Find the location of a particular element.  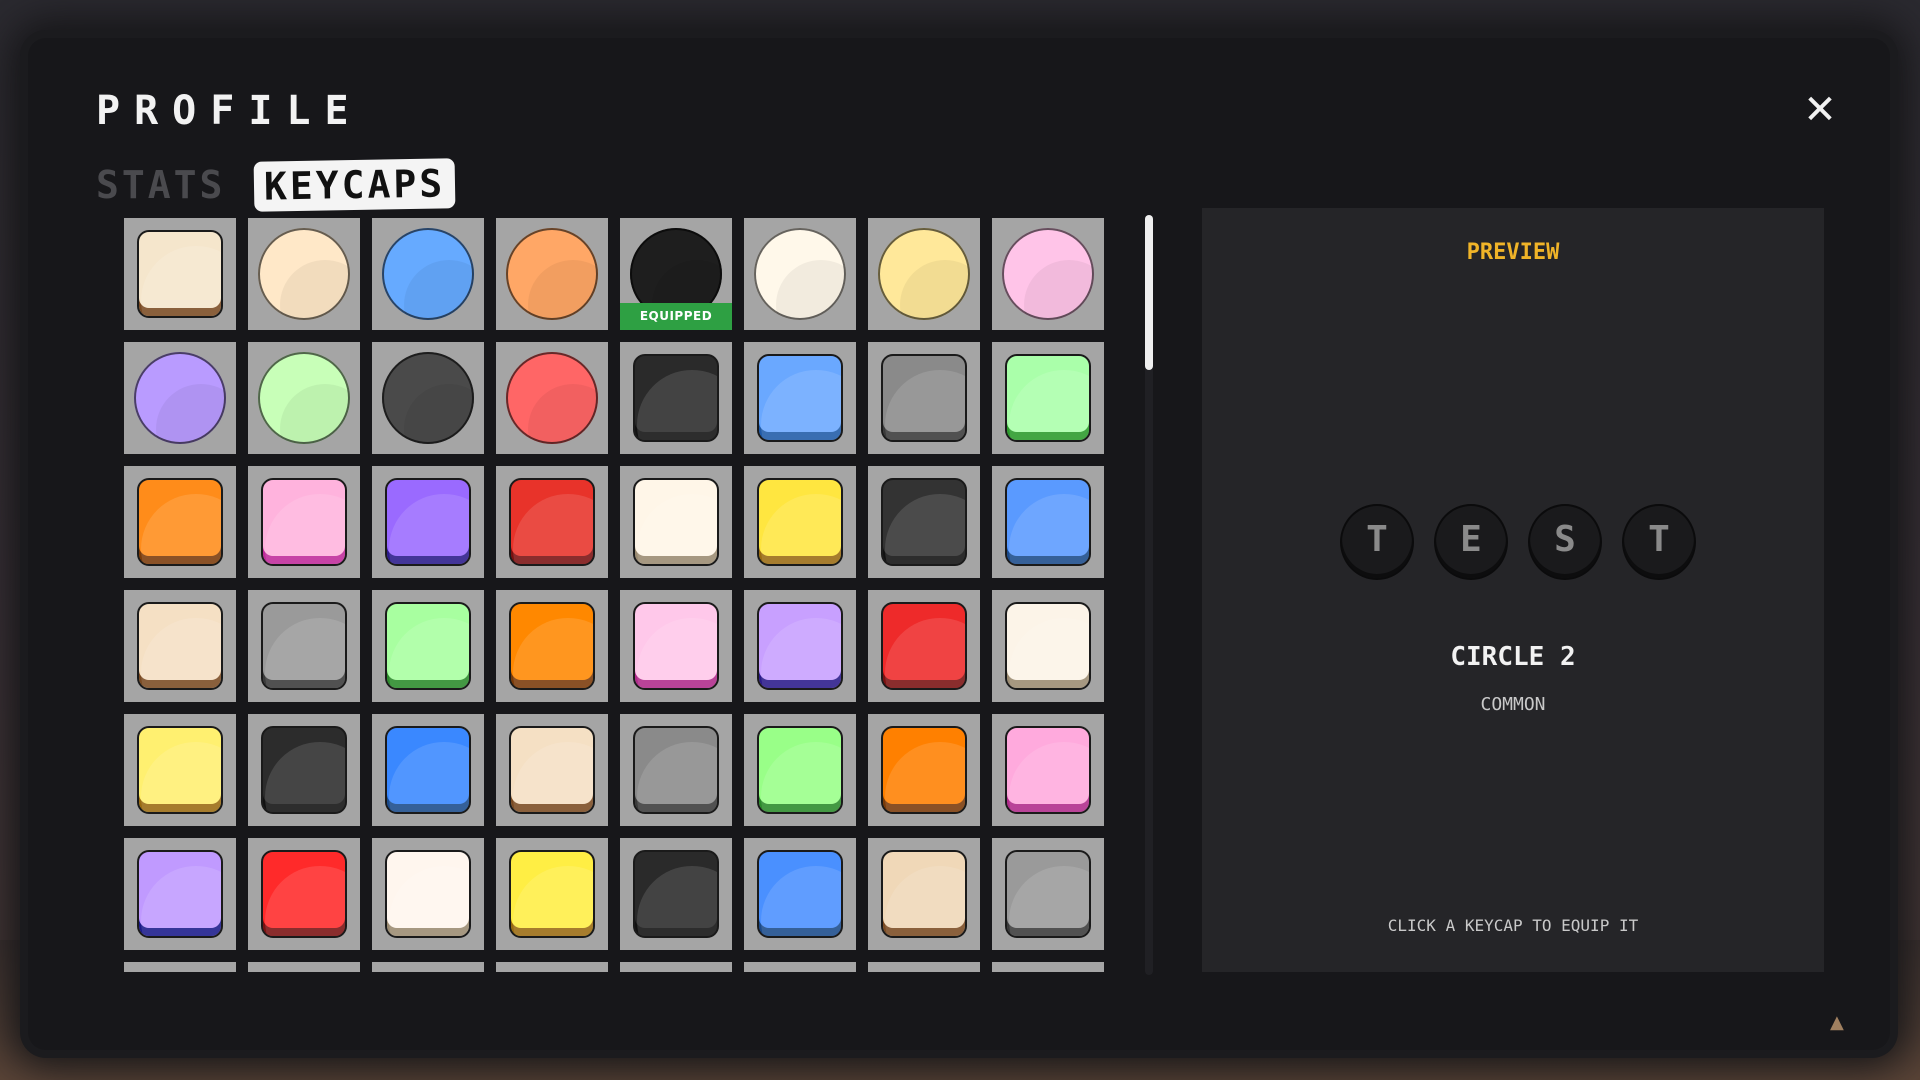

keycap-name: CIRCLE 2 is located at coordinates (1513, 657).